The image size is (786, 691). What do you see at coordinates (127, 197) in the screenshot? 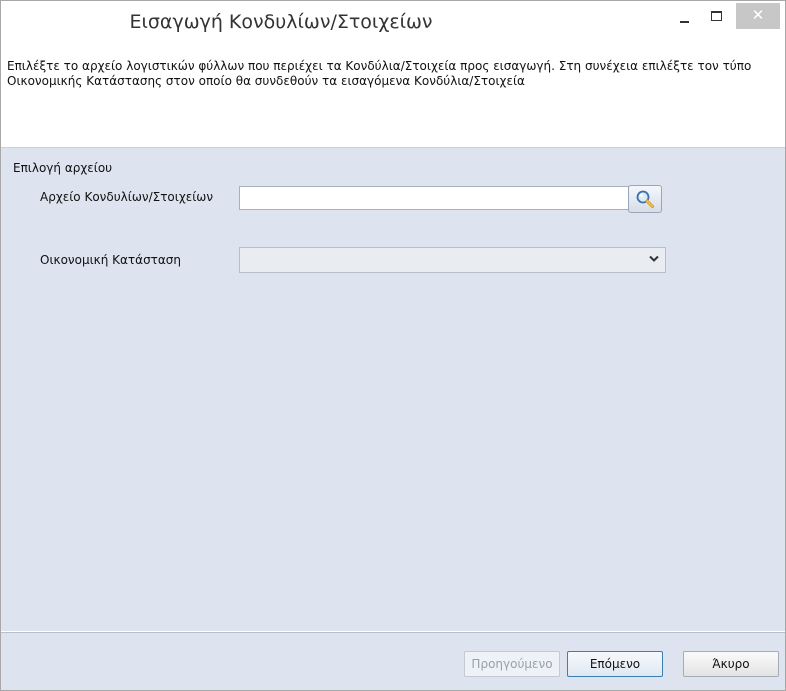
I see `file-label: Αρχείο Κονδυλίων/Στοιχείων` at bounding box center [127, 197].